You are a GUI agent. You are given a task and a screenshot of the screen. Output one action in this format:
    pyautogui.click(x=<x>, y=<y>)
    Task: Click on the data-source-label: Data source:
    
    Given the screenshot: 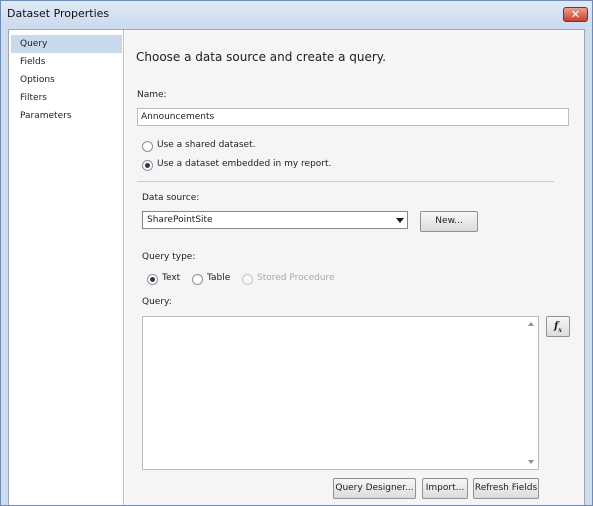 What is the action you would take?
    pyautogui.click(x=171, y=198)
    